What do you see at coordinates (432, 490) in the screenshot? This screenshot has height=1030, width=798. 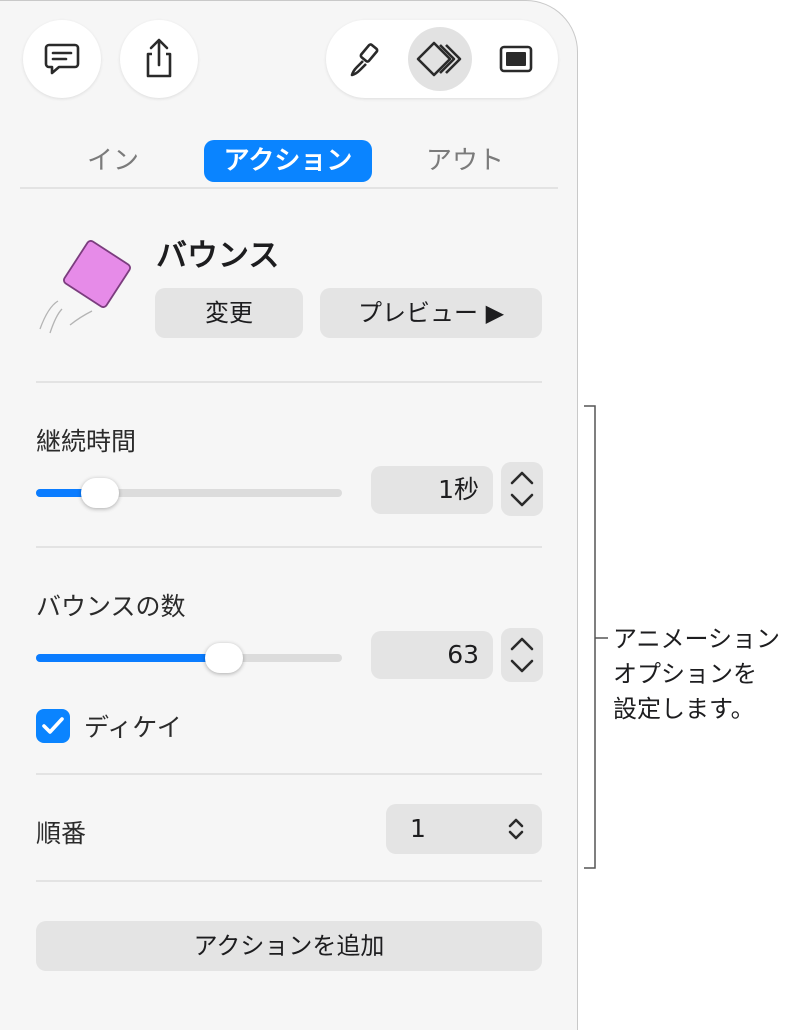 I see `duration-field: 1秒` at bounding box center [432, 490].